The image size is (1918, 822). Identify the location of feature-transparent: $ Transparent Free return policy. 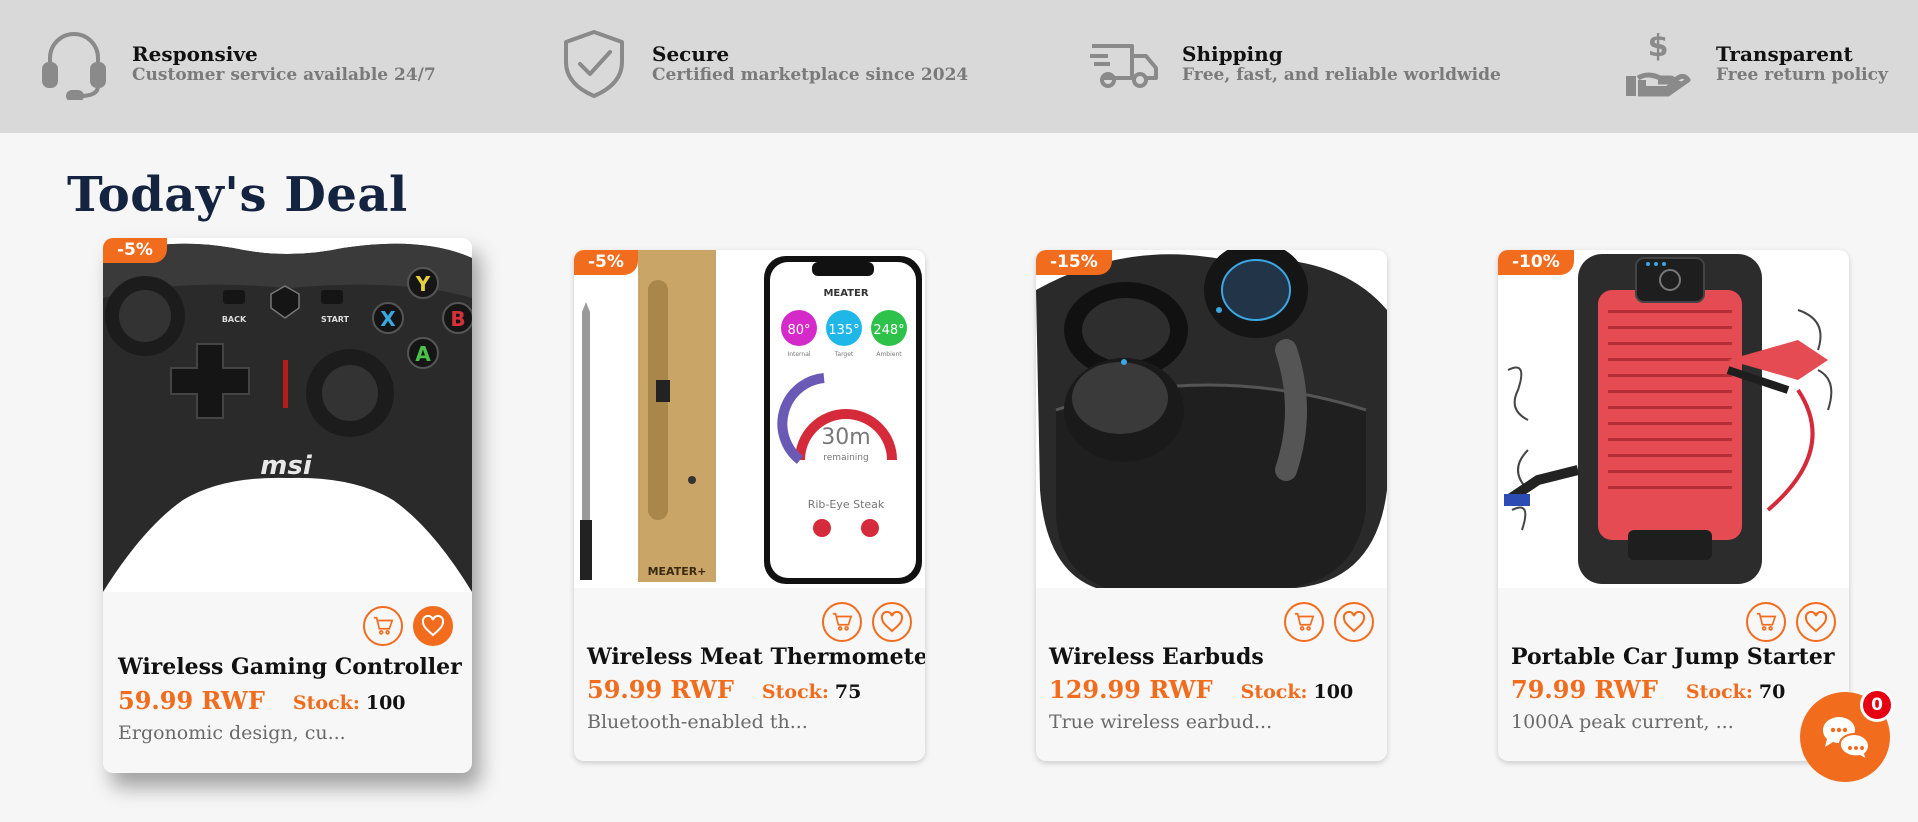
(1755, 64).